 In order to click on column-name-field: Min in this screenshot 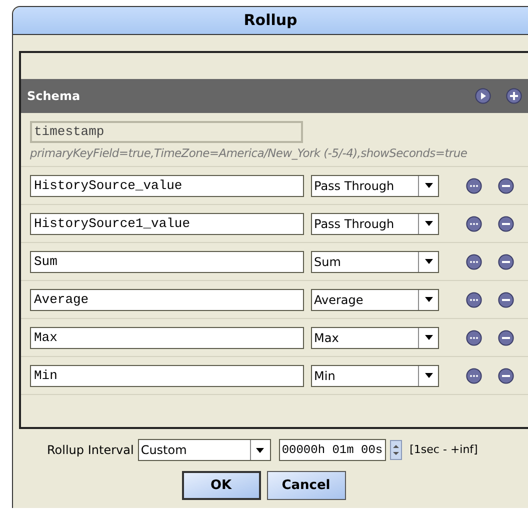, I will do `click(167, 375)`.